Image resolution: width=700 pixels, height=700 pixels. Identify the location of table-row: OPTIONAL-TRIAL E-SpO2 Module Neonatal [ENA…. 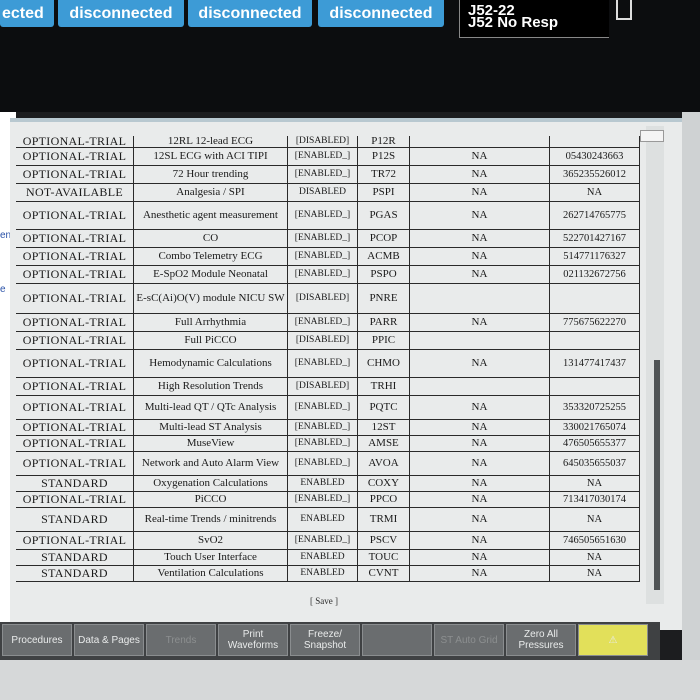
(328, 275).